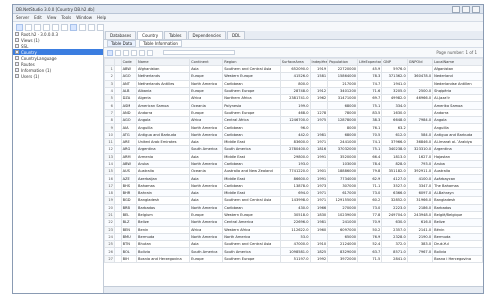 Image resolution: width=485 pixels, height=298 pixels. Describe the element at coordinates (82, 27) in the screenshot. I see `stop-icon` at that location.